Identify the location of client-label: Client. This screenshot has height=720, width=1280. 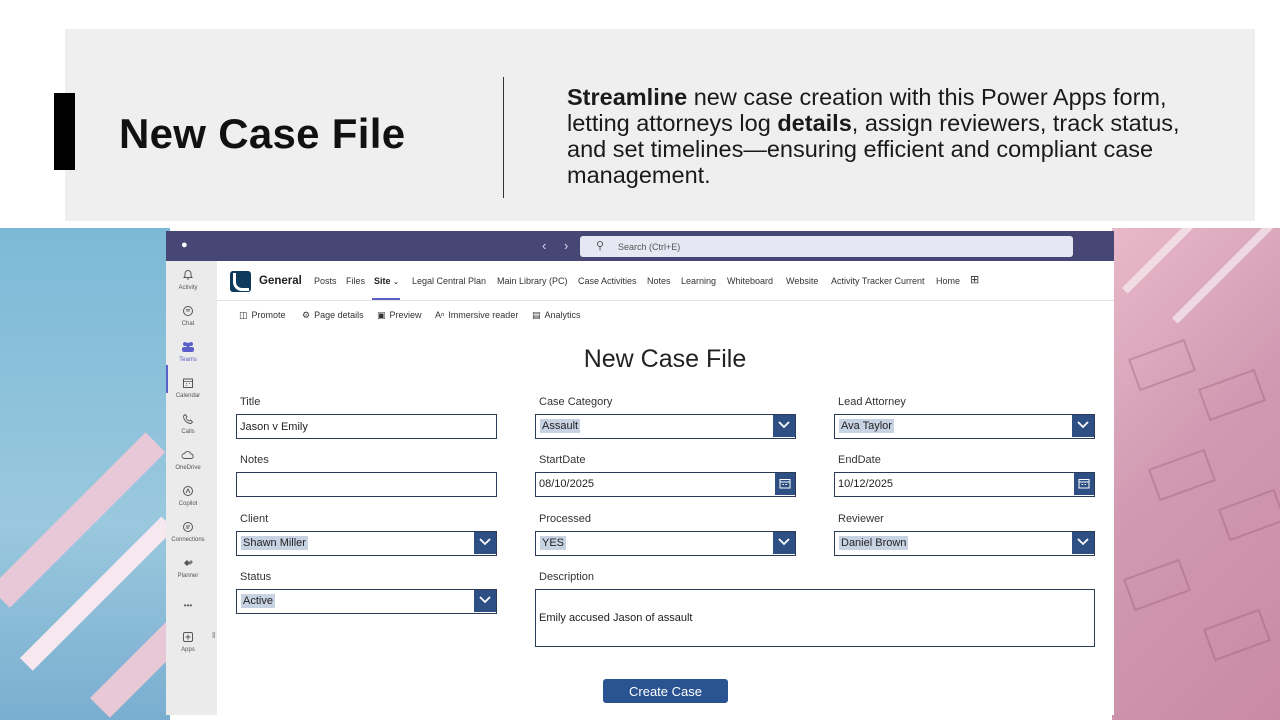
(254, 519).